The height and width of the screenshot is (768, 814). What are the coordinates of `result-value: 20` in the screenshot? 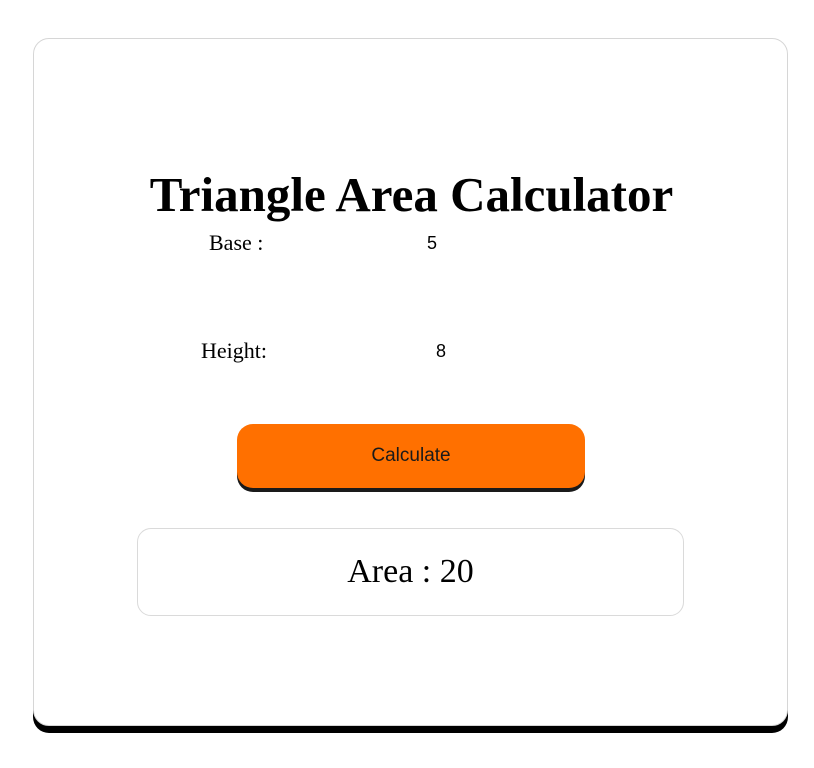 It's located at (456, 571).